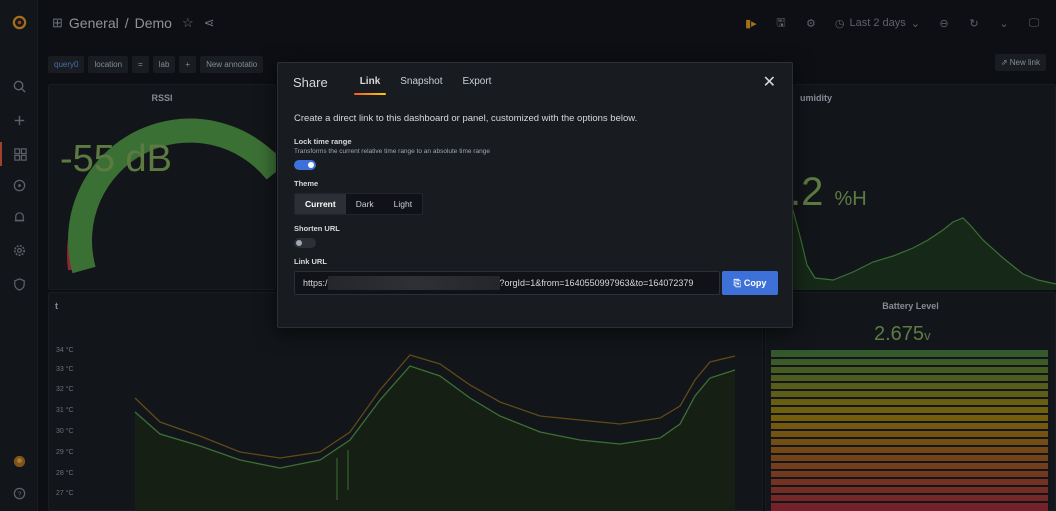  What do you see at coordinates (755, 283) in the screenshot?
I see `copy-button-label: Copy` at bounding box center [755, 283].